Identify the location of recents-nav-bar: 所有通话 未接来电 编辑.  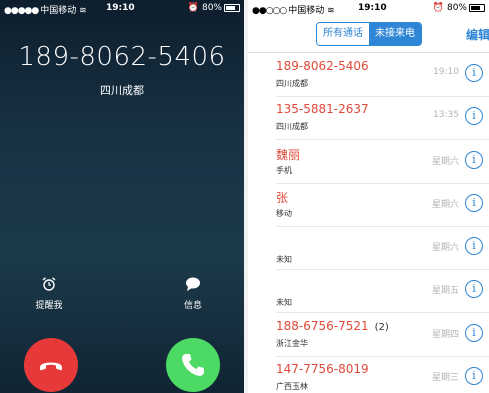
(368, 34).